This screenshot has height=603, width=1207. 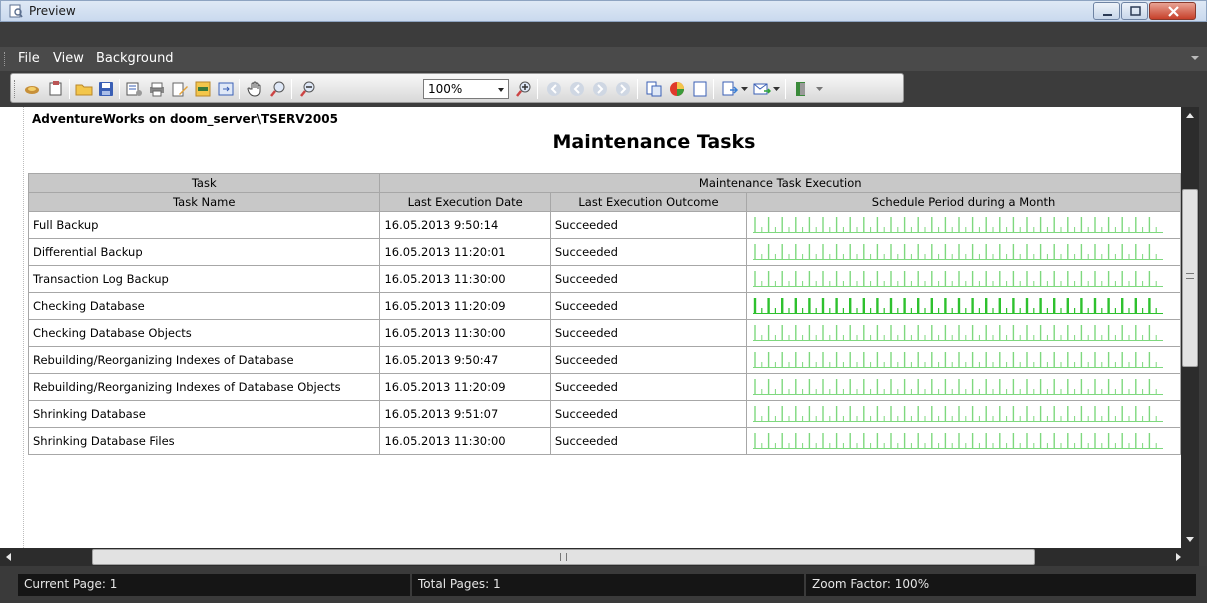 What do you see at coordinates (204, 202) in the screenshot?
I see `column-header-task-name: Task Name` at bounding box center [204, 202].